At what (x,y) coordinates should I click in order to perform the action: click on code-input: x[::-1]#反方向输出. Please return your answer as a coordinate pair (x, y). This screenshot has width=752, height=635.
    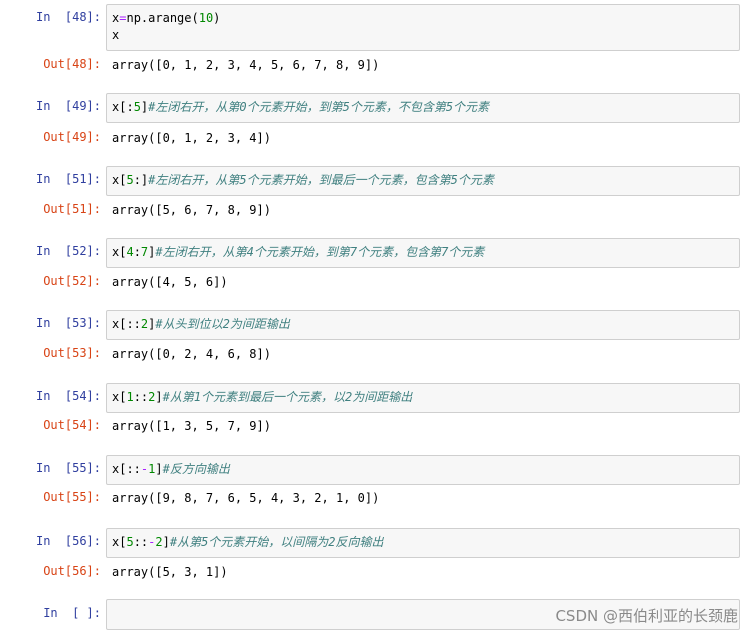
    Looking at the image, I should click on (423, 470).